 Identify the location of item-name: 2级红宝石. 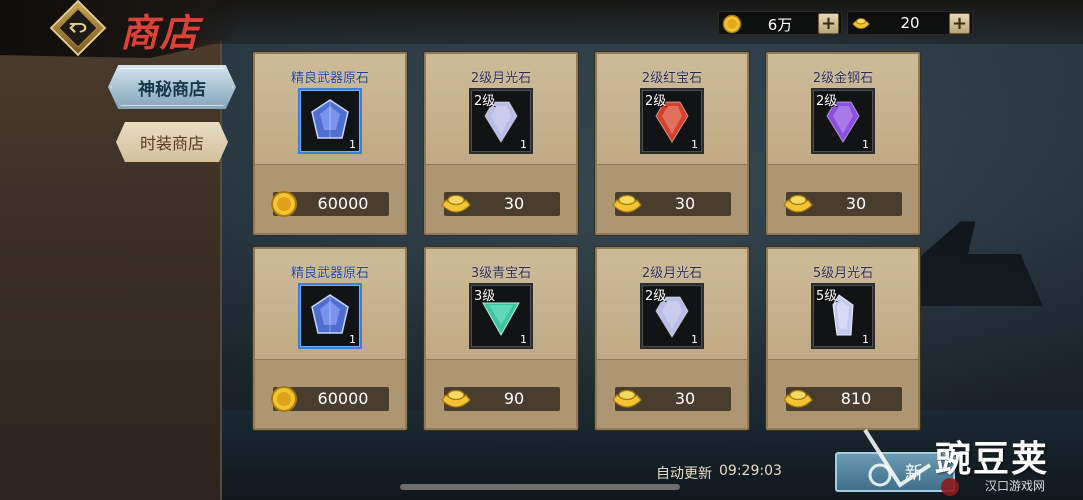
(672, 78).